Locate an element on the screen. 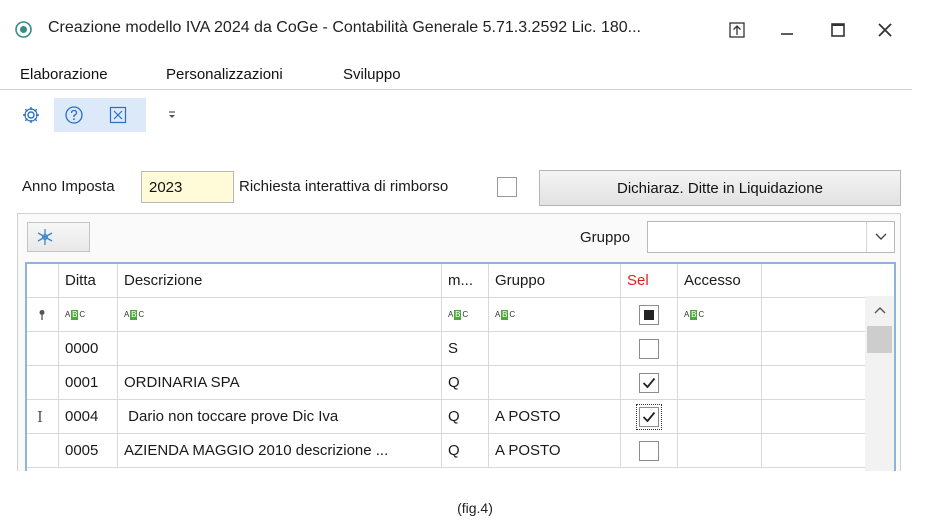  filter-m: ABC is located at coordinates (465, 314).